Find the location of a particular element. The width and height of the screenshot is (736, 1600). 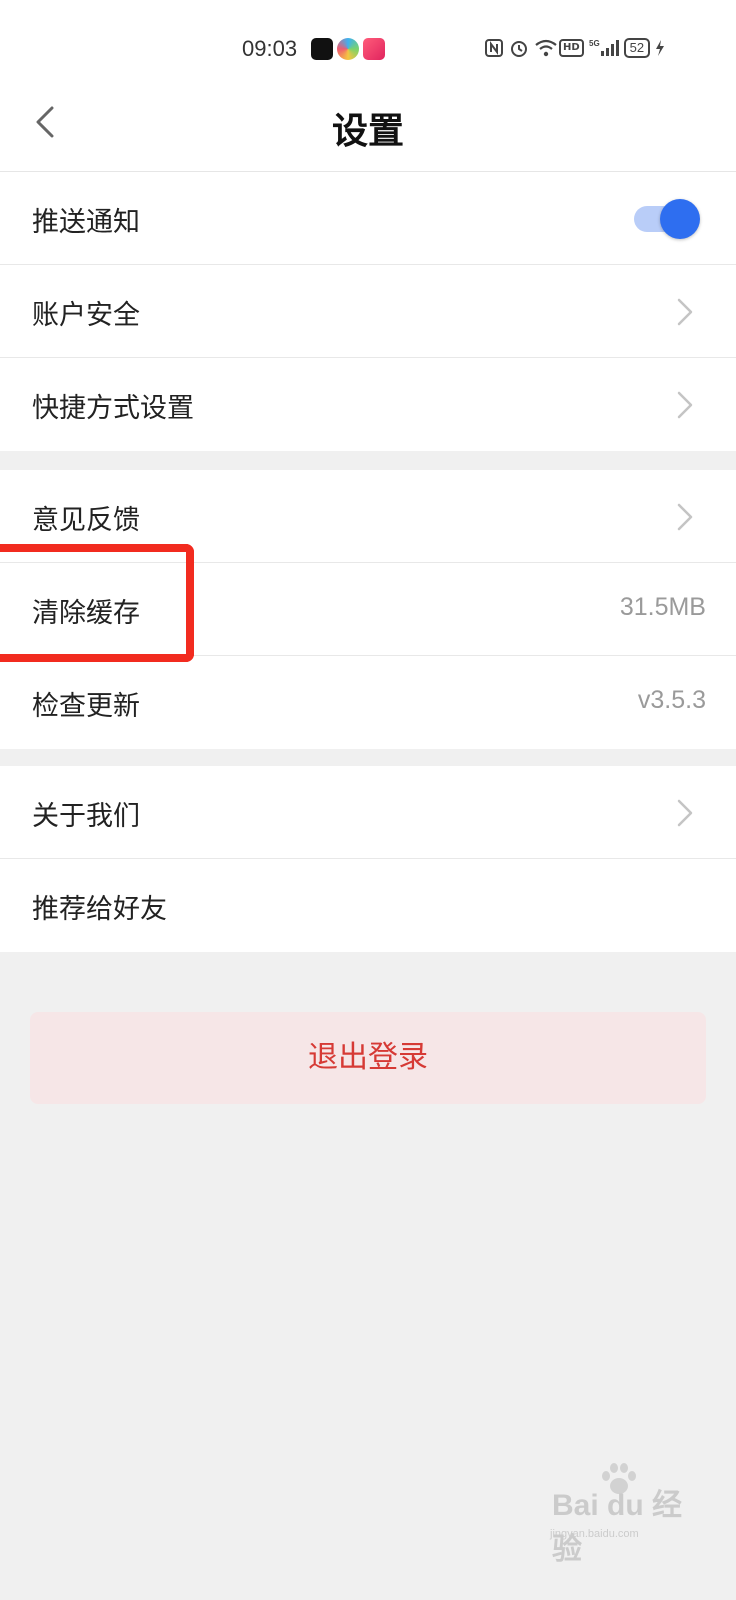

logout-button: 退出登录 is located at coordinates (368, 1058).